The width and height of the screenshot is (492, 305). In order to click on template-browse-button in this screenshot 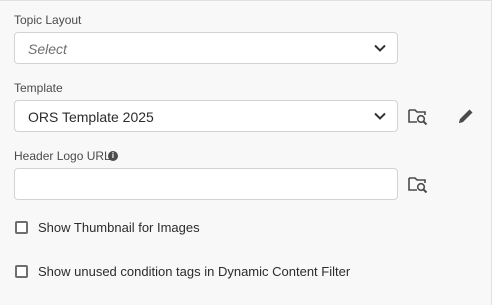, I will do `click(418, 116)`.